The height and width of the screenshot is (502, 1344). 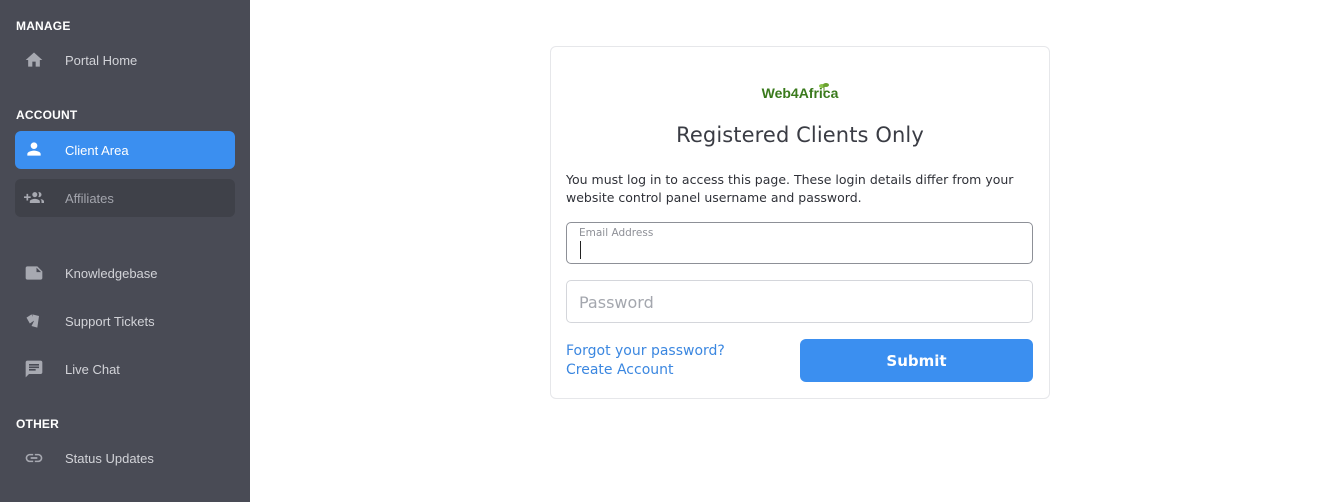 What do you see at coordinates (34, 273) in the screenshot?
I see `note-icon` at bounding box center [34, 273].